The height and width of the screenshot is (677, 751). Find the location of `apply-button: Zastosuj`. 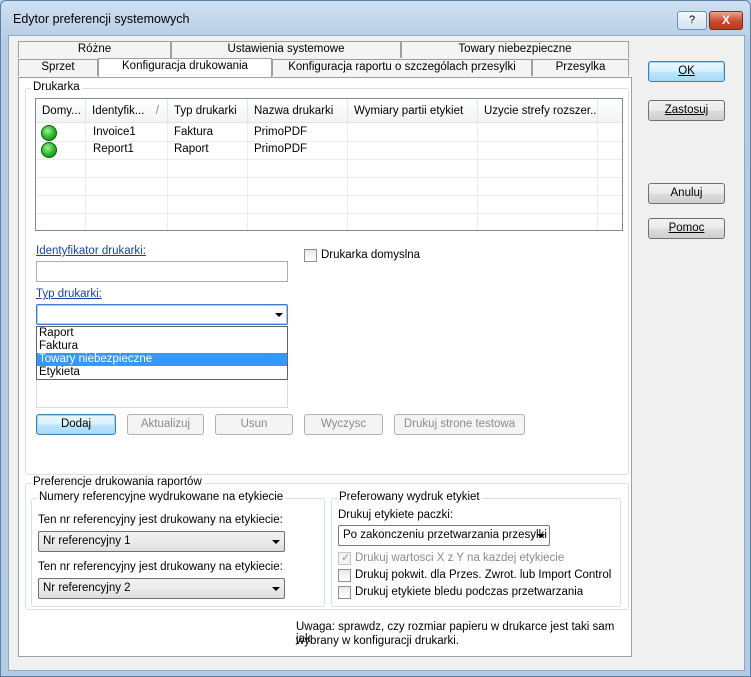

apply-button: Zastosuj is located at coordinates (686, 110).